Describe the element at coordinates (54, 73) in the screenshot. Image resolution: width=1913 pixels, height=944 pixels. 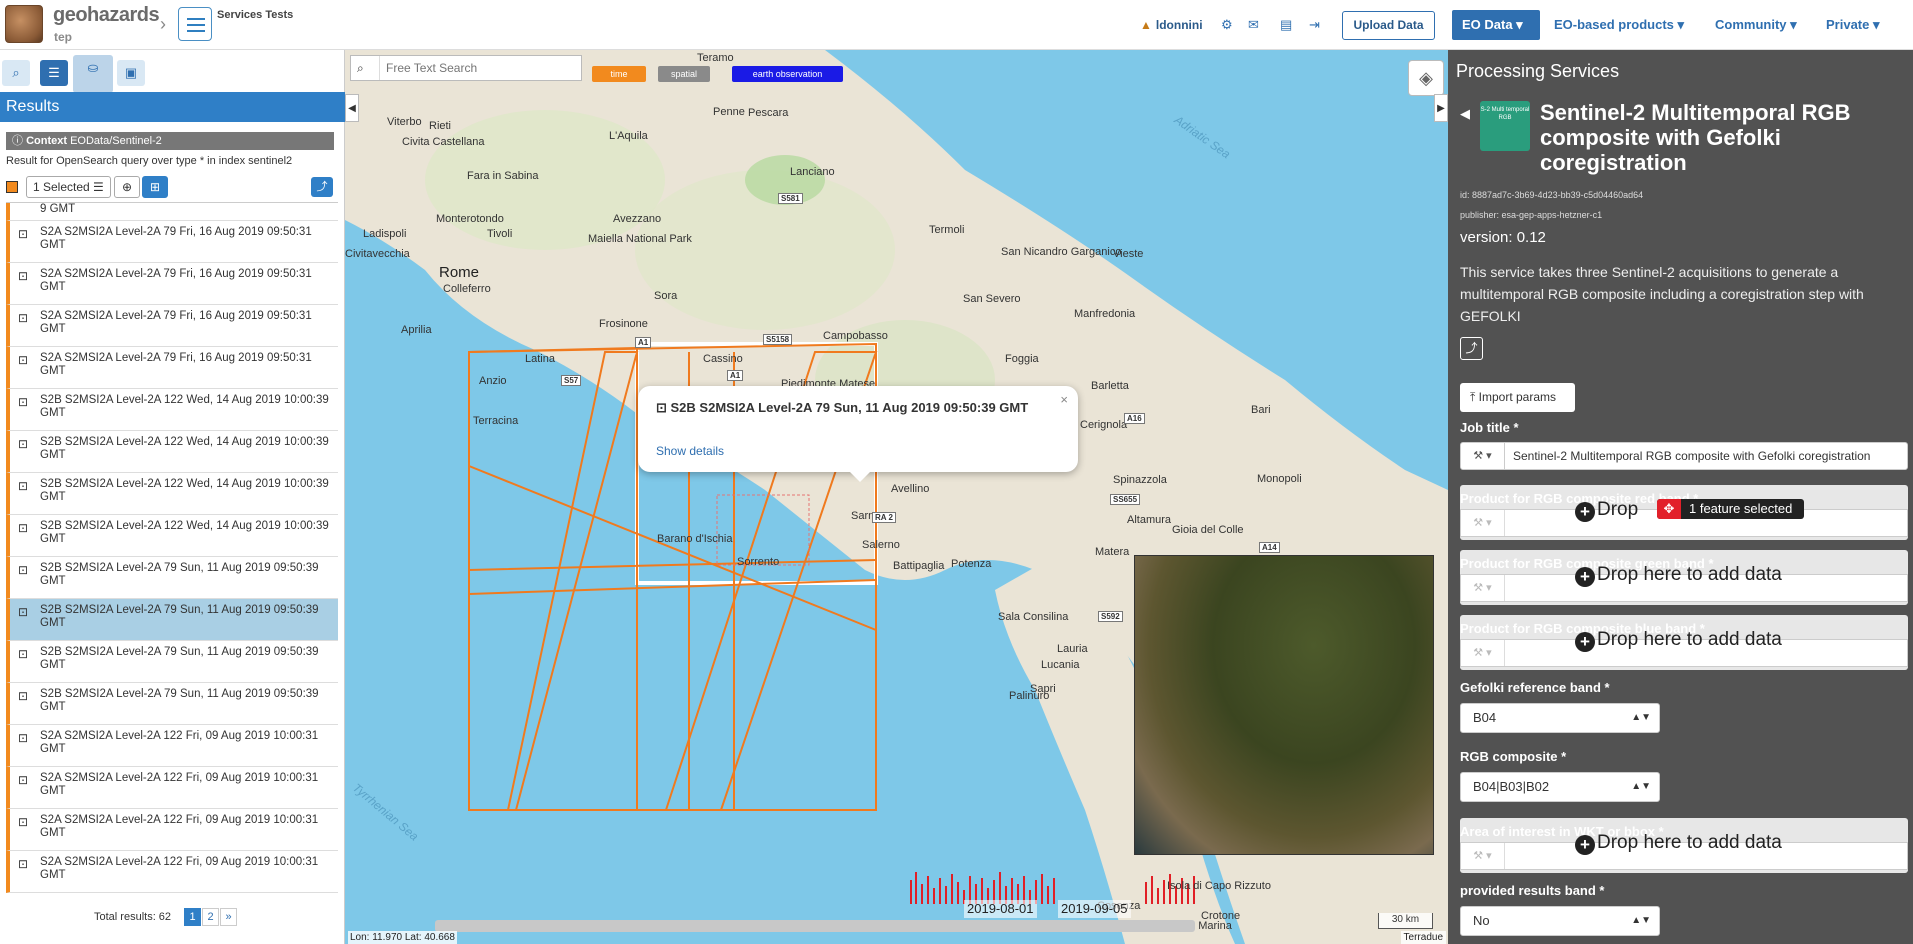
I see `list-tab-icon: ☰` at that location.